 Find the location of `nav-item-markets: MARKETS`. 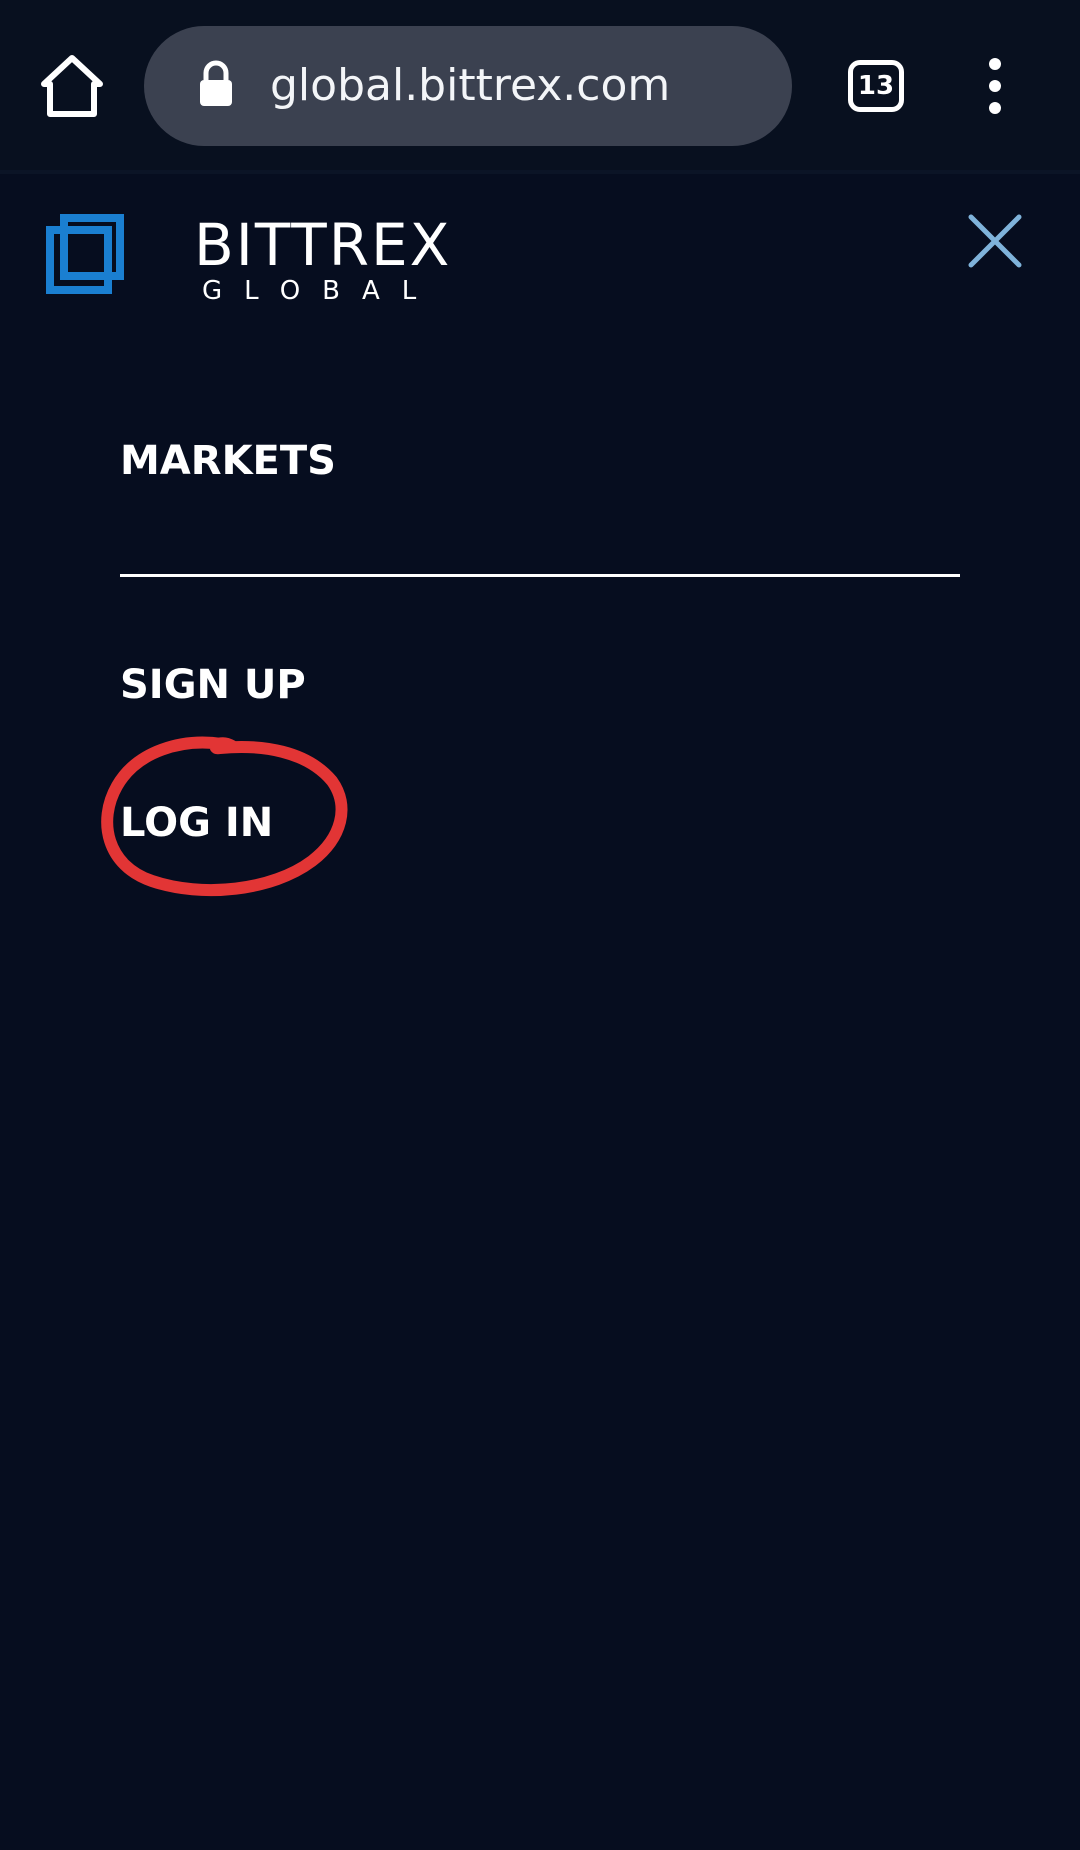

nav-item-markets: MARKETS is located at coordinates (228, 461).